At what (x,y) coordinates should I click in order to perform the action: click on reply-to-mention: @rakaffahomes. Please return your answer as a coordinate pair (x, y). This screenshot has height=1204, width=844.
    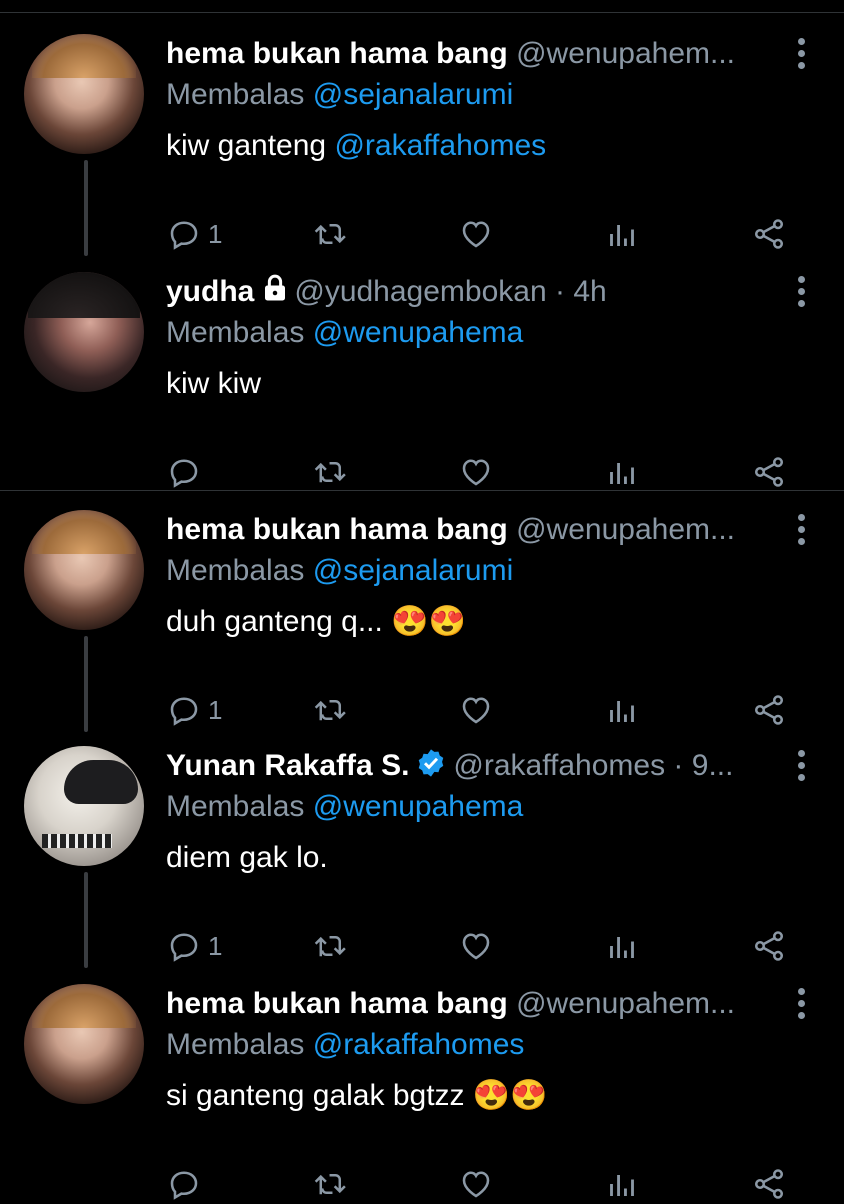
    Looking at the image, I should click on (419, 1044).